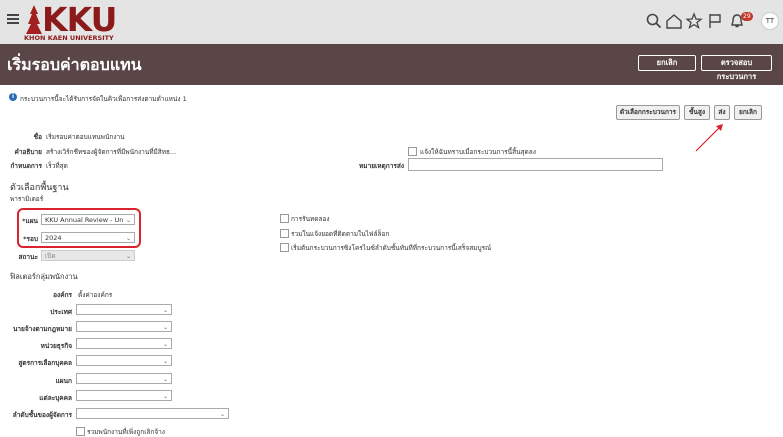  Describe the element at coordinates (284, 218) in the screenshot. I see `test-run-checkbox` at that location.